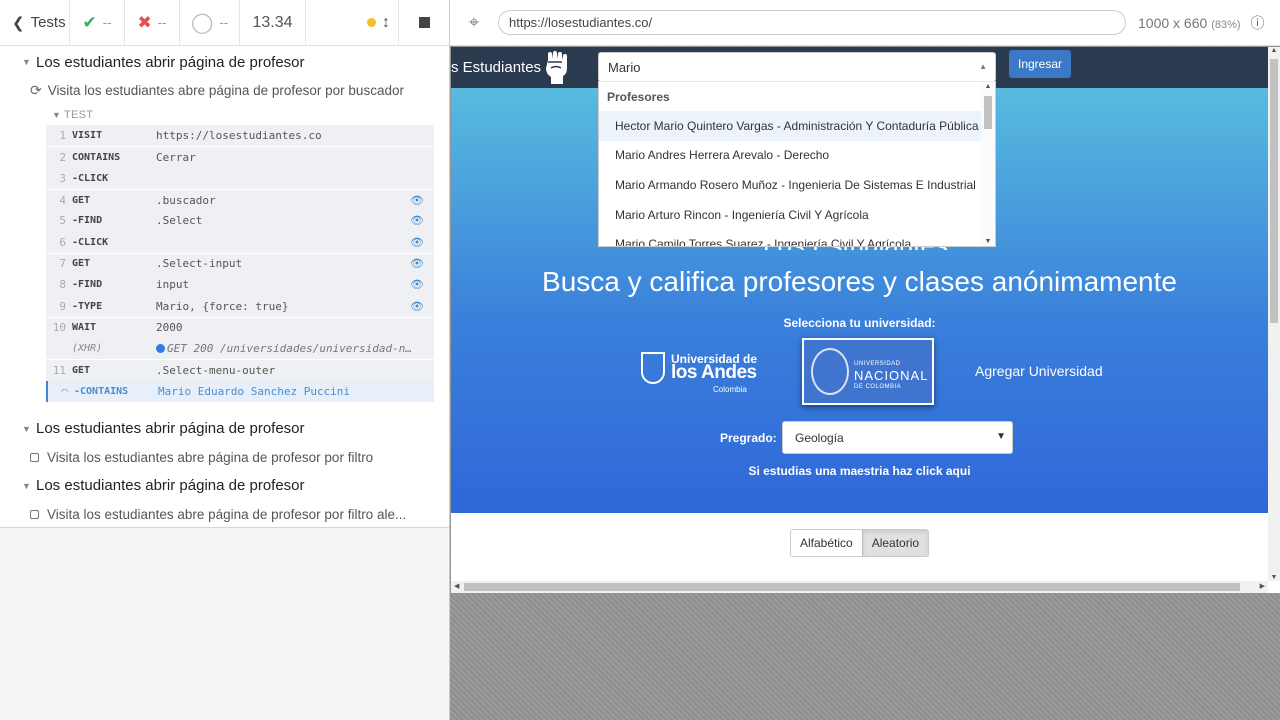 The width and height of the screenshot is (1280, 720). What do you see at coordinates (48, 22) in the screenshot?
I see `tests-label: Tests` at bounding box center [48, 22].